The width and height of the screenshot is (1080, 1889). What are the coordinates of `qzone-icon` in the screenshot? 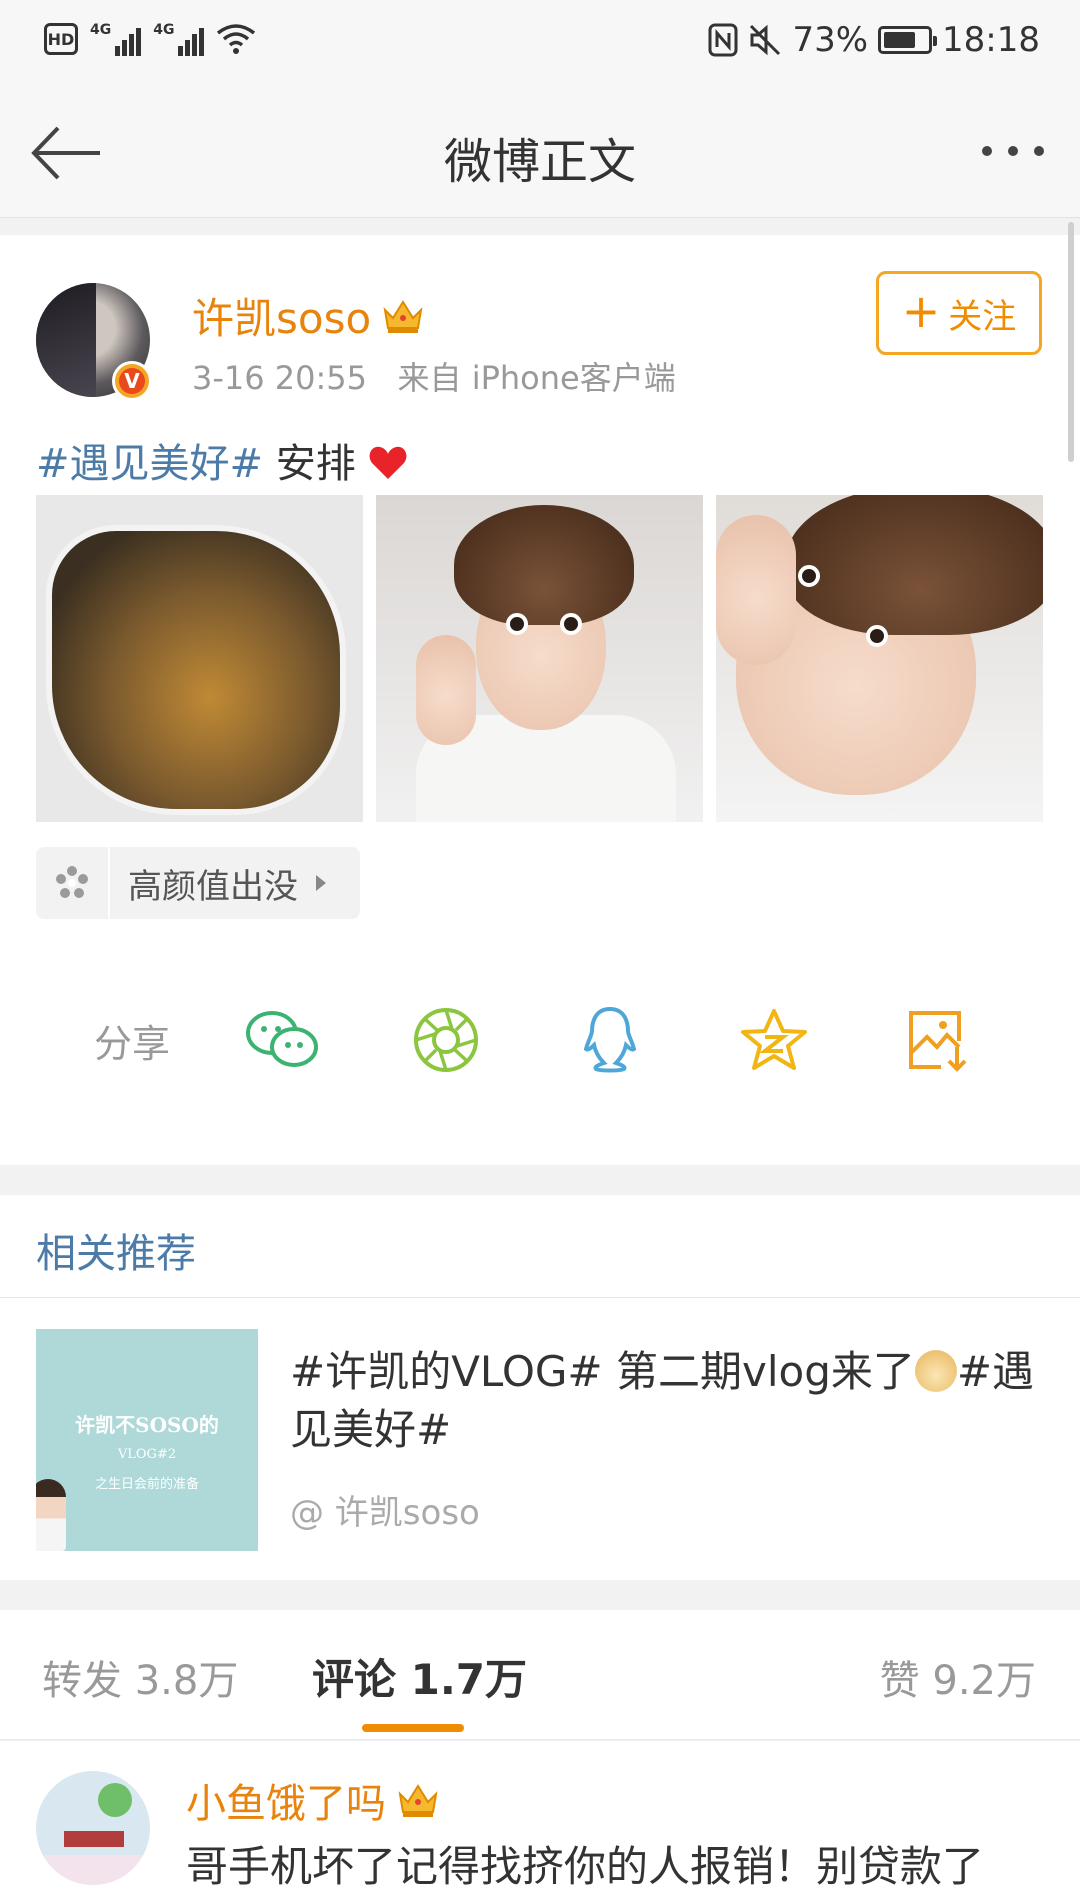 It's located at (774, 1039).